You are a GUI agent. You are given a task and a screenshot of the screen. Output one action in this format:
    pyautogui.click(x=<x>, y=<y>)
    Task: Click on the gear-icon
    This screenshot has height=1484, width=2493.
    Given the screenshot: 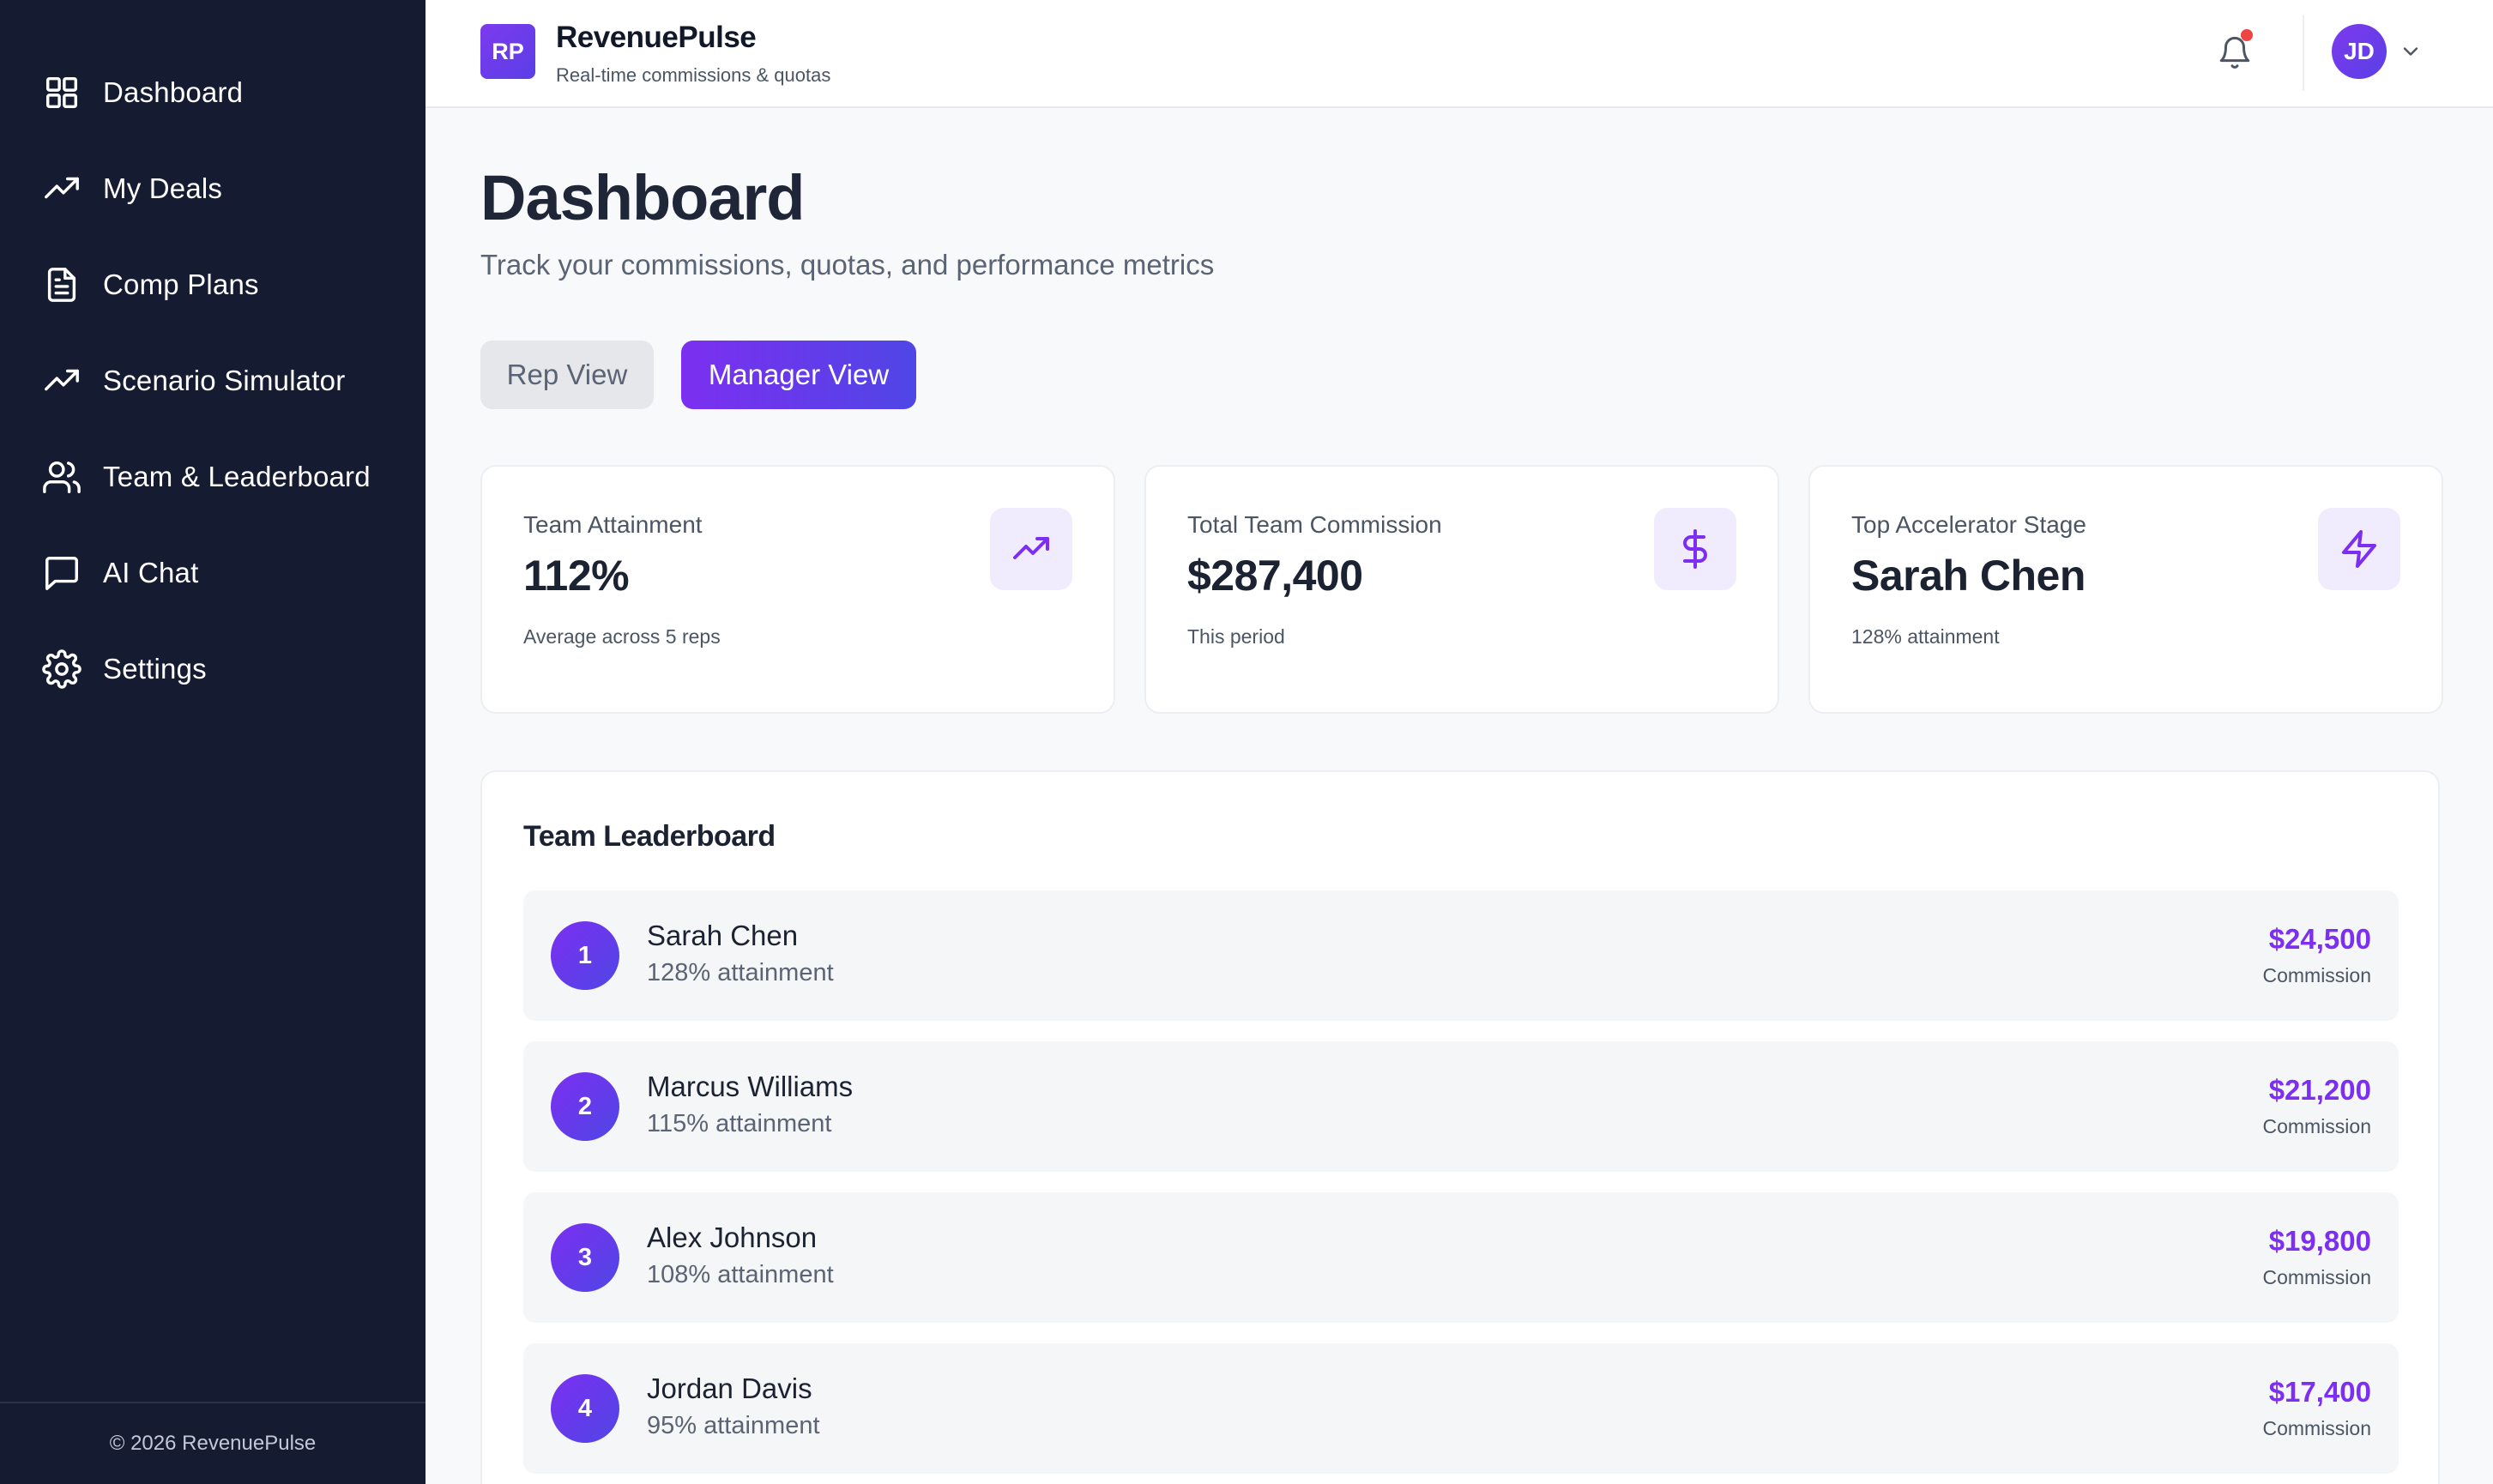 What is the action you would take?
    pyautogui.click(x=62, y=669)
    